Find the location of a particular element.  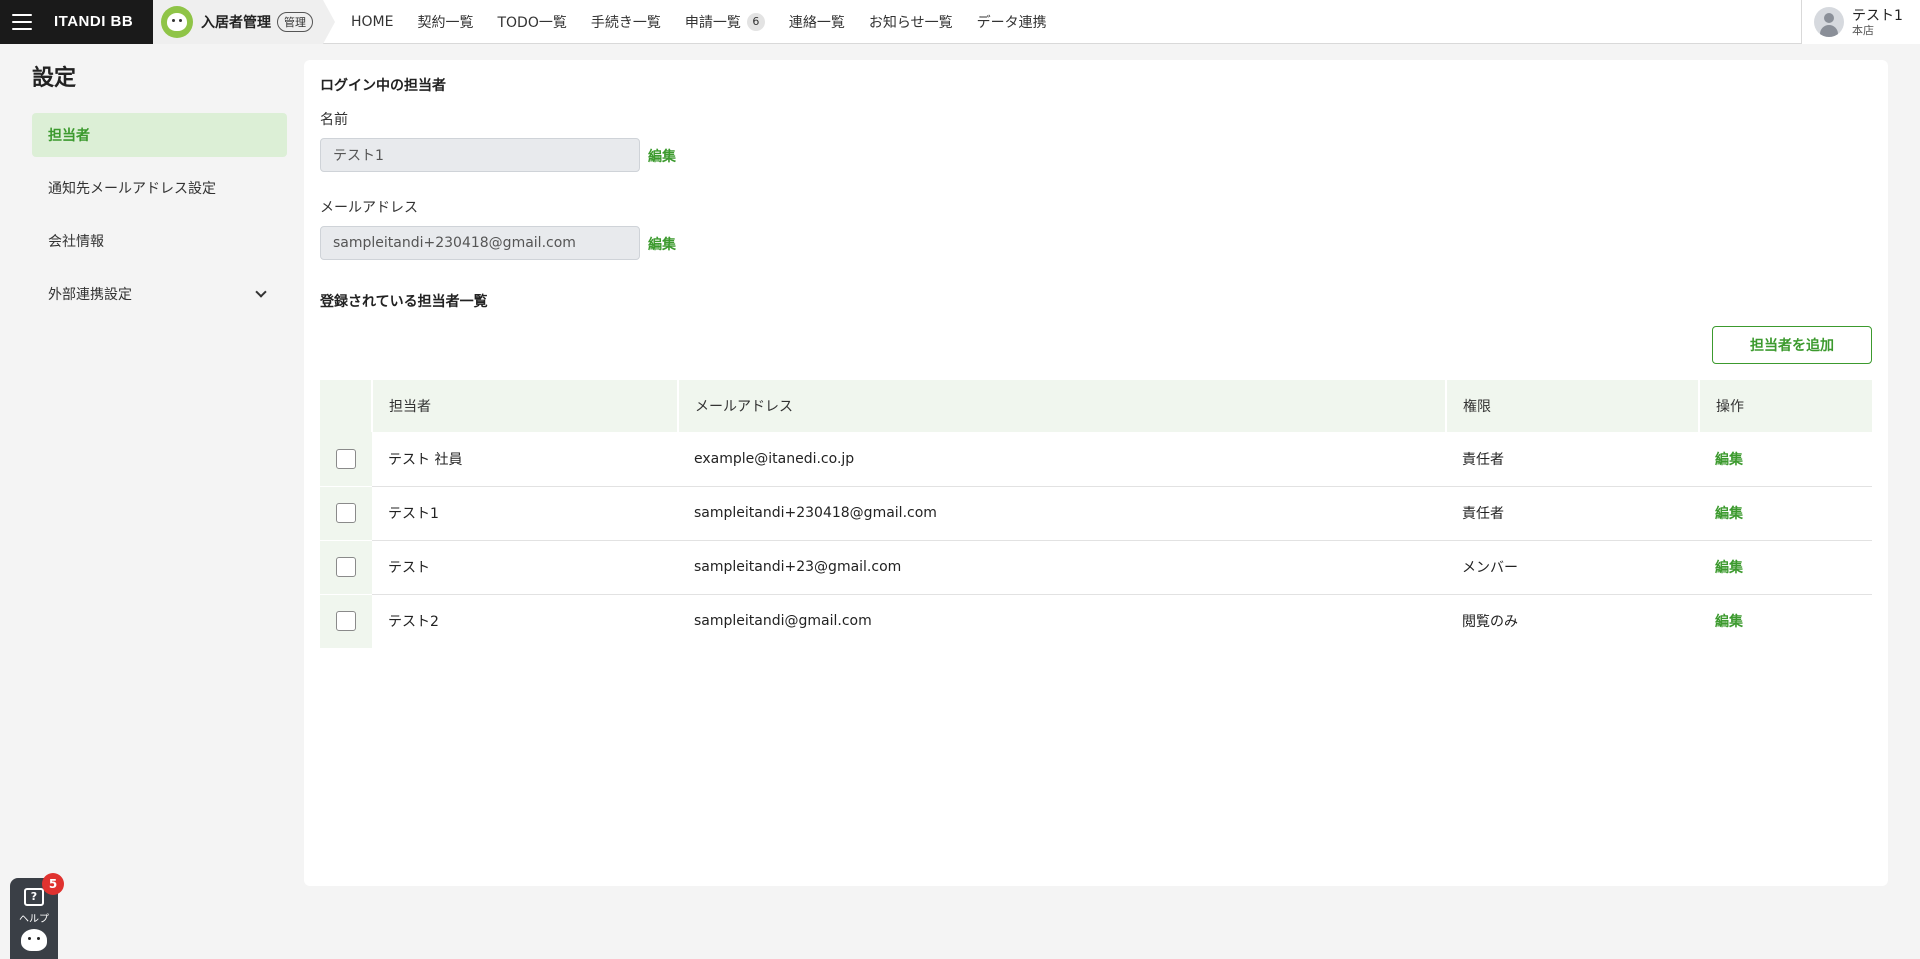

staff-name: テスト2 is located at coordinates (413, 622).